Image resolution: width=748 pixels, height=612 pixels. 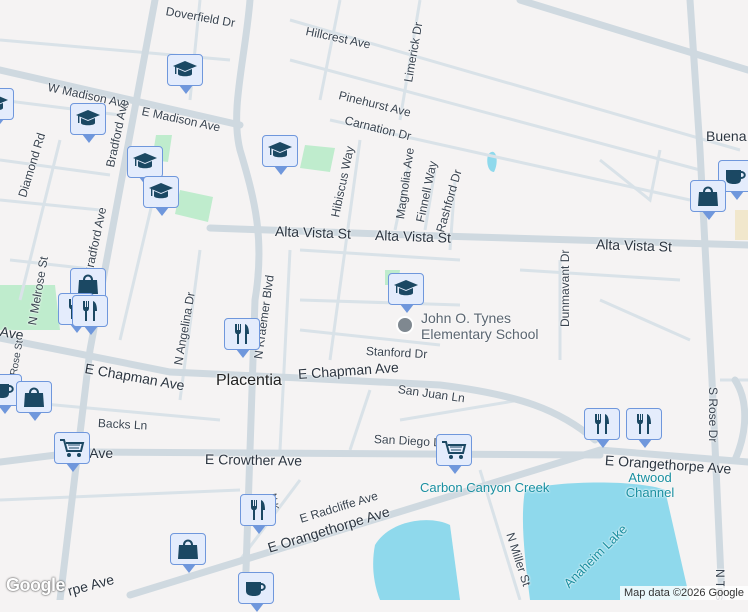 I want to click on cafe-marker, so click(x=256, y=592).